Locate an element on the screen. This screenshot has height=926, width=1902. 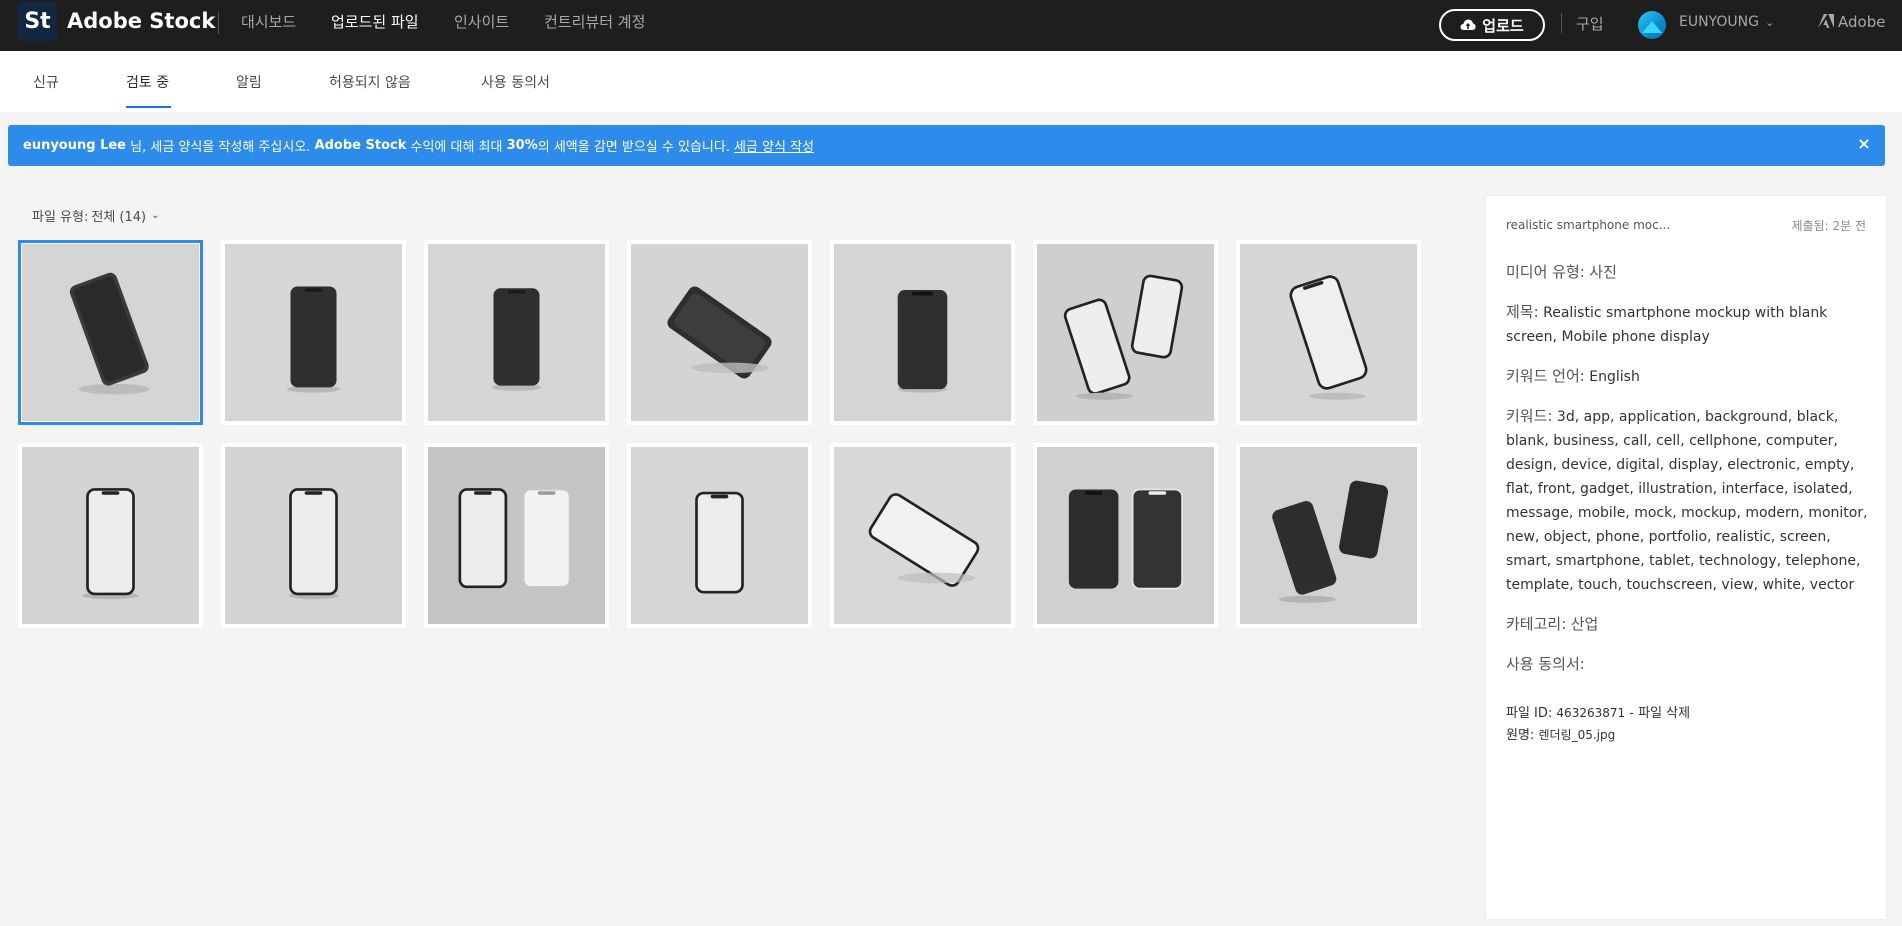
nav-contributor-account: 컨트리뷰터 계정 is located at coordinates (594, 21).